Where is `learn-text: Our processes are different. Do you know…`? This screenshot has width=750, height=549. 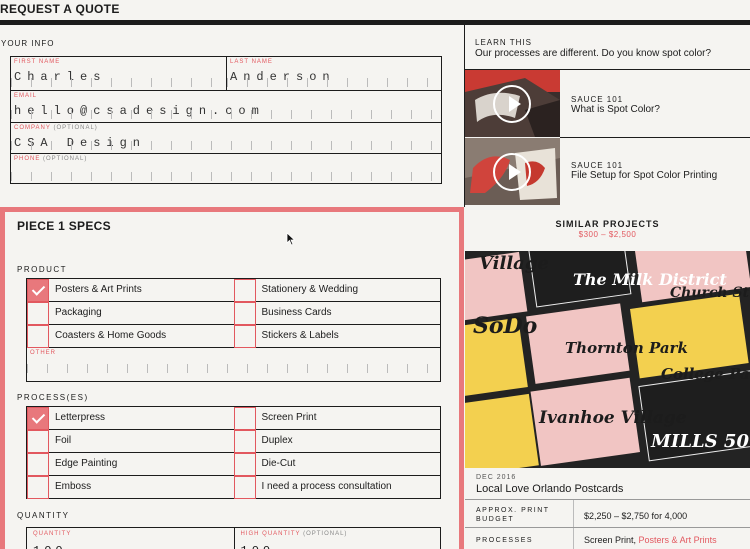 learn-text: Our processes are different. Do you know… is located at coordinates (593, 53).